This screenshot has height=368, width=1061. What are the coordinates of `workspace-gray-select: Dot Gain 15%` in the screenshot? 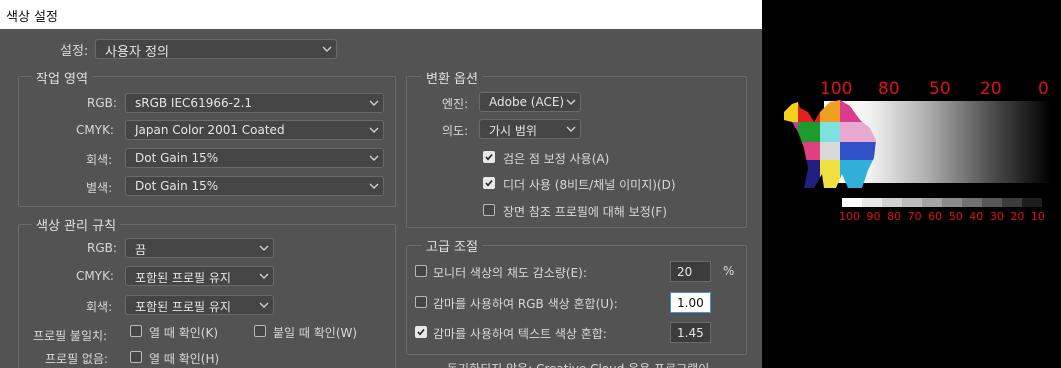 It's located at (254, 158).